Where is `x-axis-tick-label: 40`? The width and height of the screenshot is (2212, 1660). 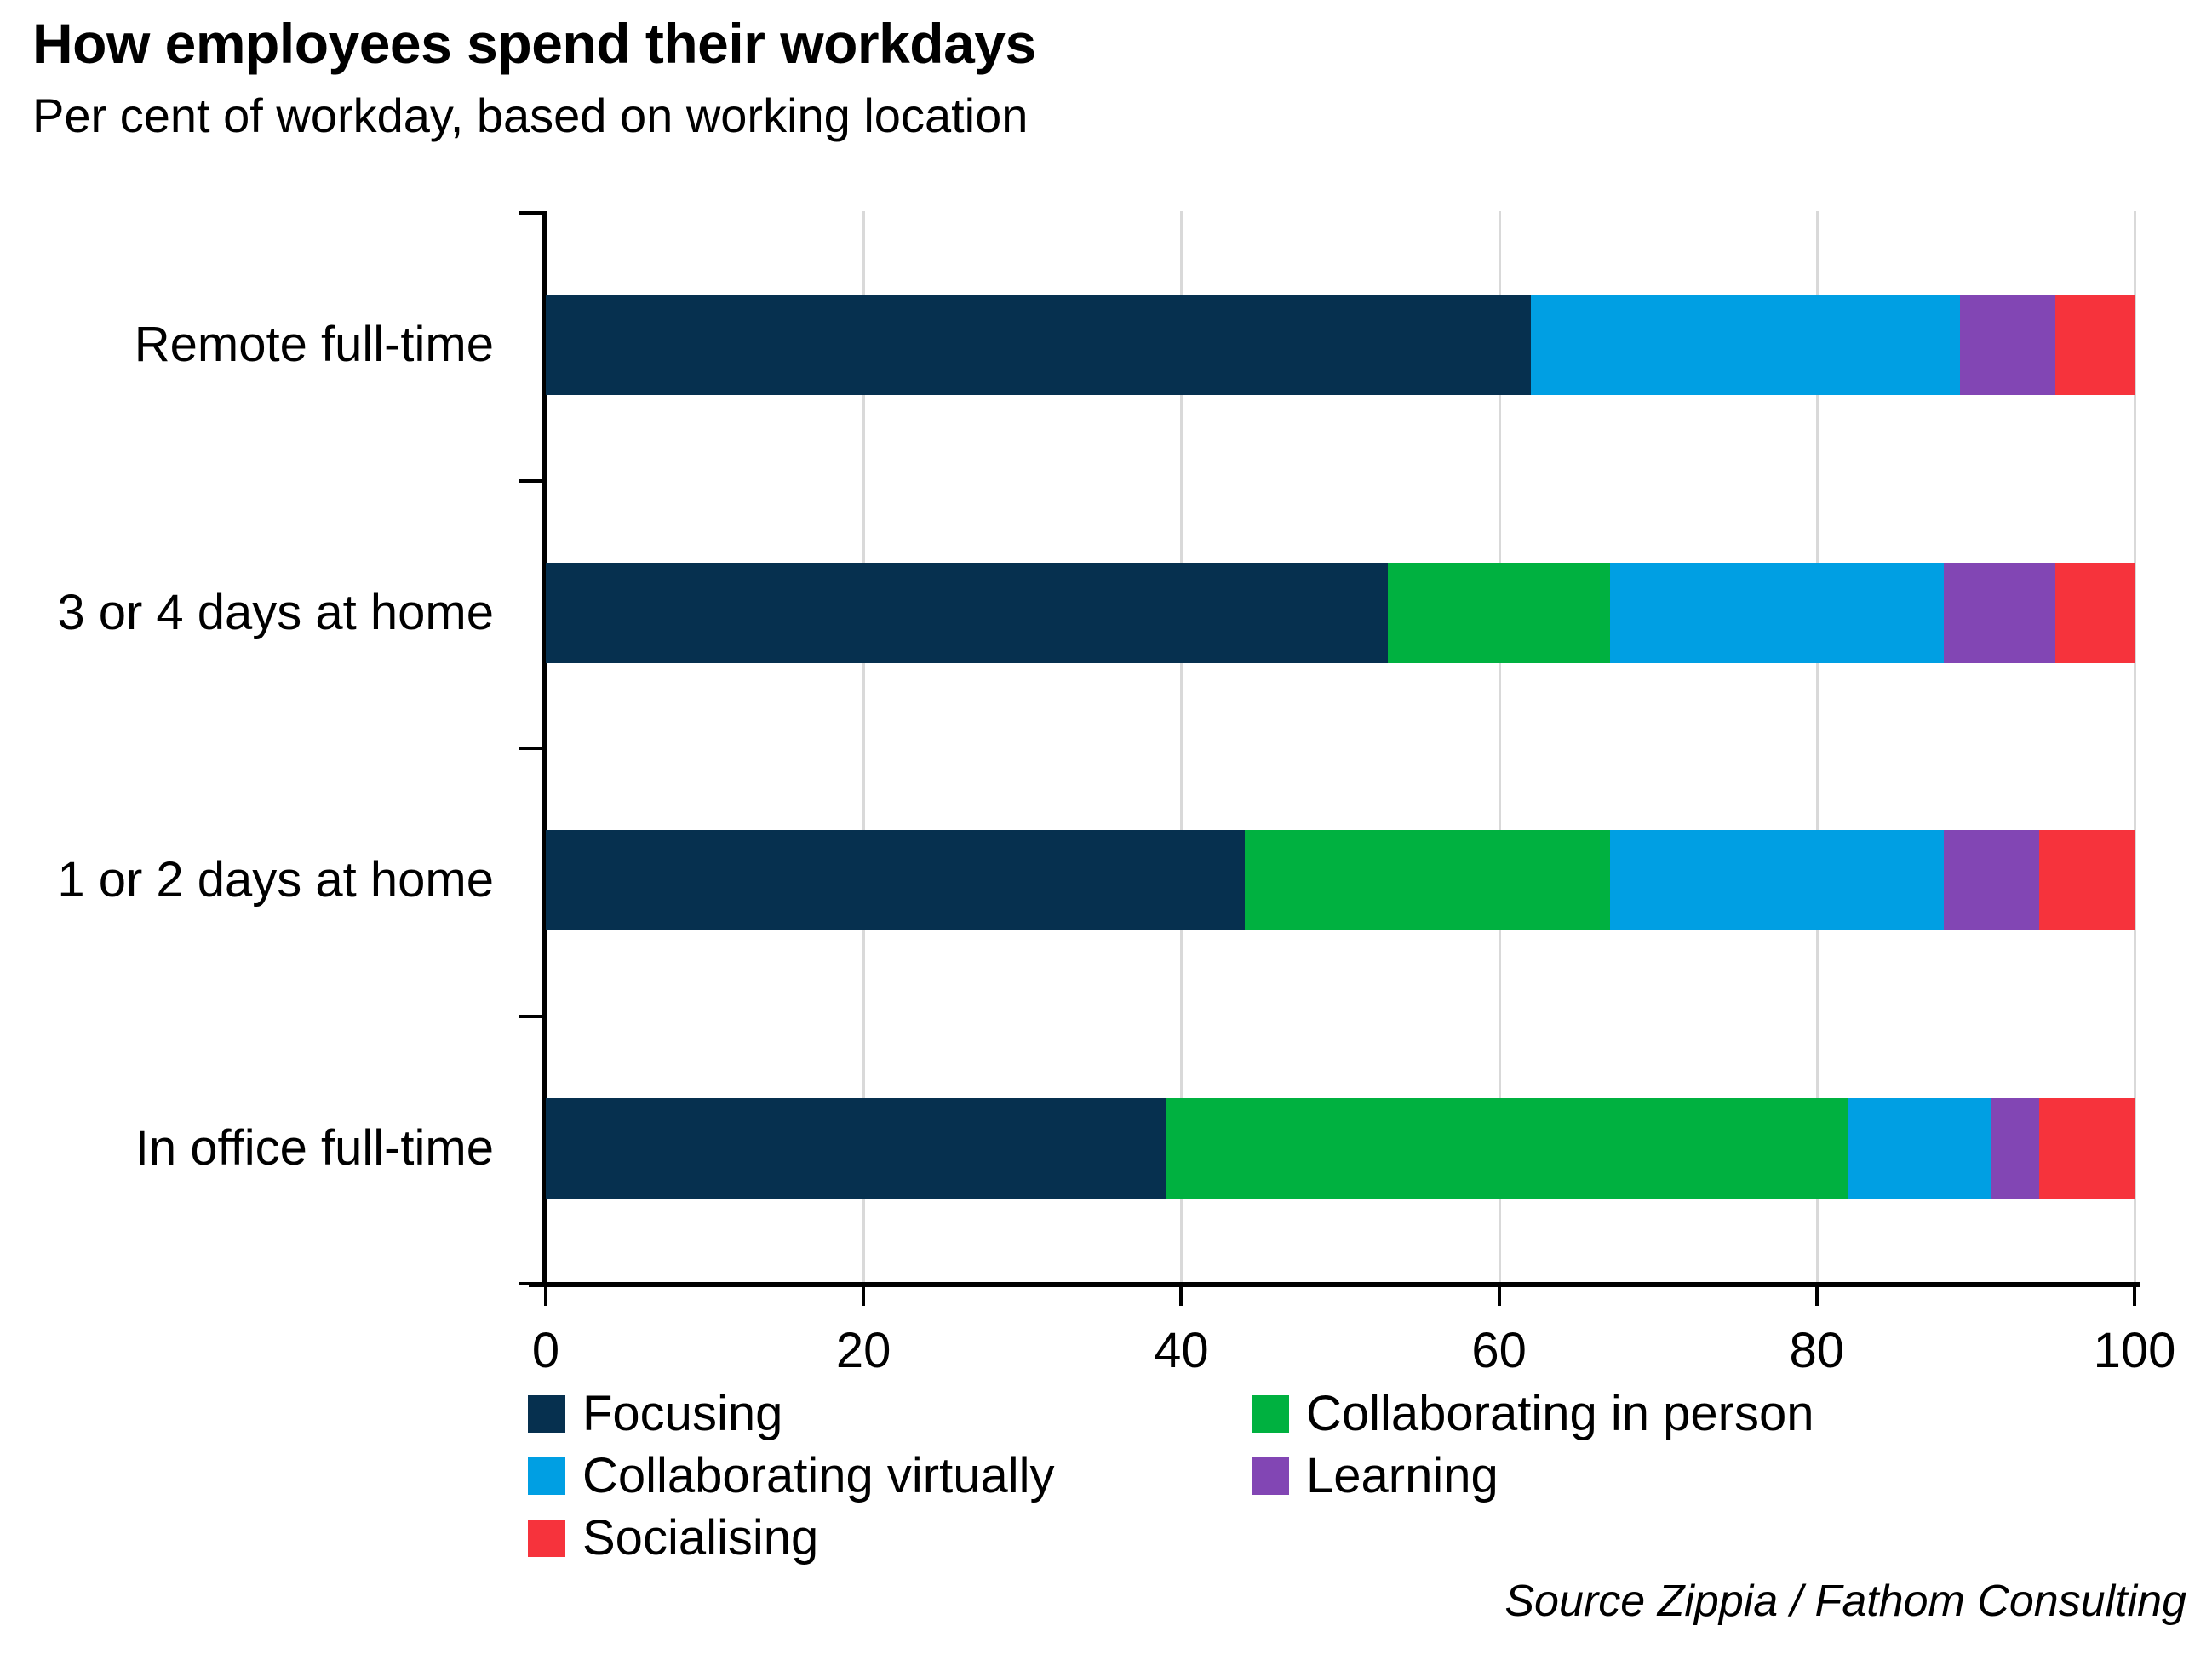
x-axis-tick-label: 40 is located at coordinates (1182, 1350).